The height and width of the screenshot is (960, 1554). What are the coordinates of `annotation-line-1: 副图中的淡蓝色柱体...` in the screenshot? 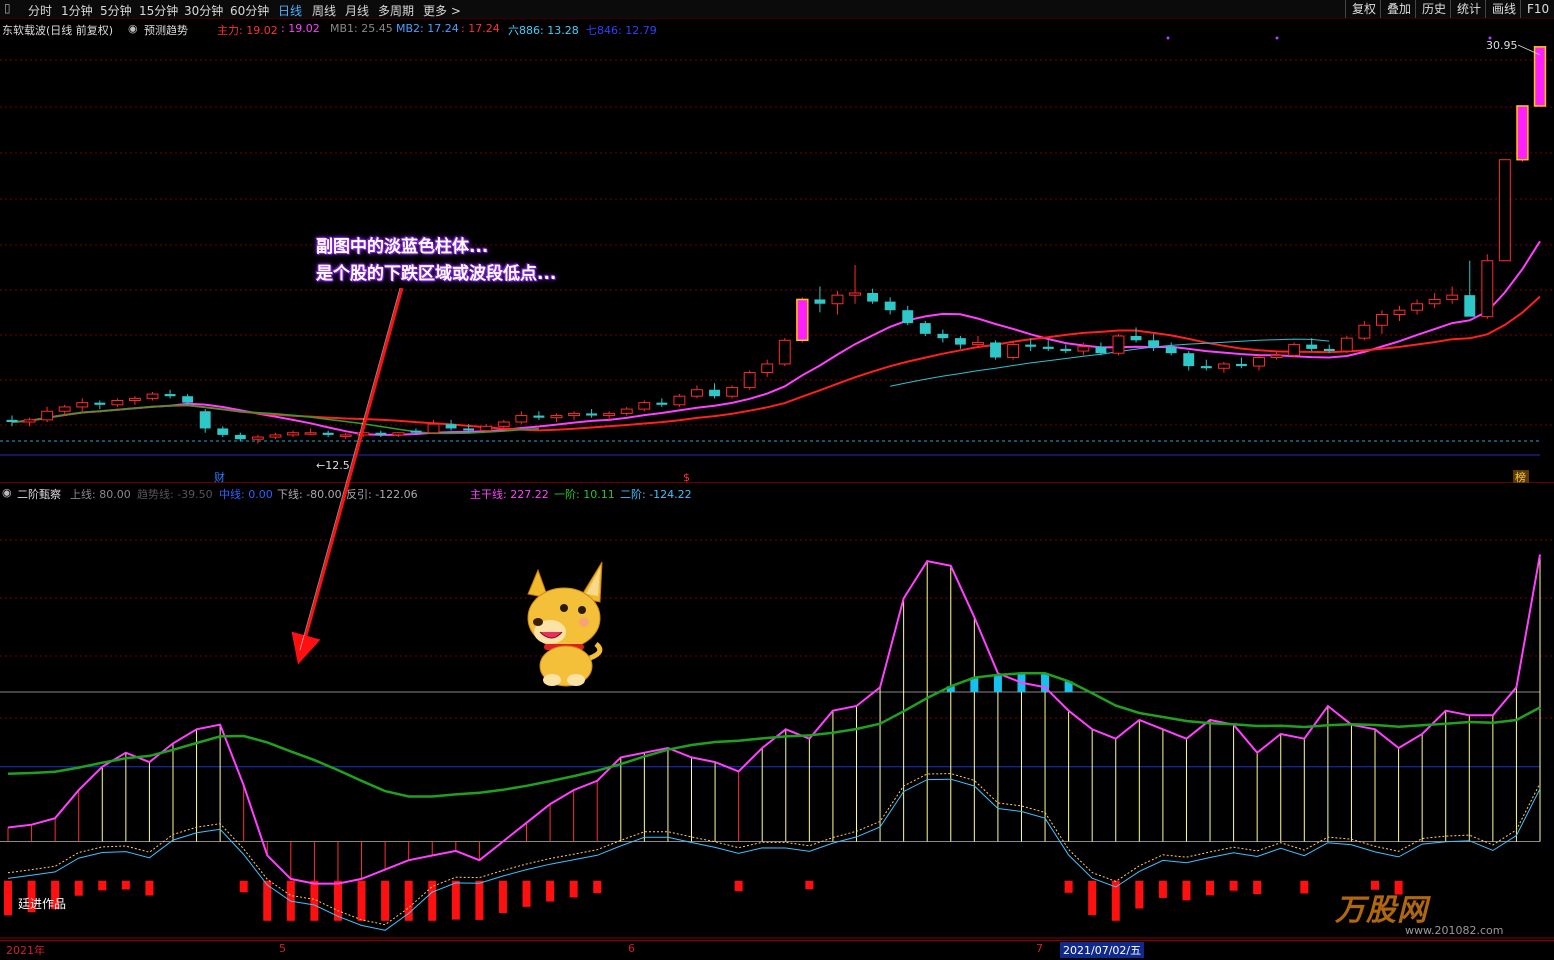 It's located at (402, 247).